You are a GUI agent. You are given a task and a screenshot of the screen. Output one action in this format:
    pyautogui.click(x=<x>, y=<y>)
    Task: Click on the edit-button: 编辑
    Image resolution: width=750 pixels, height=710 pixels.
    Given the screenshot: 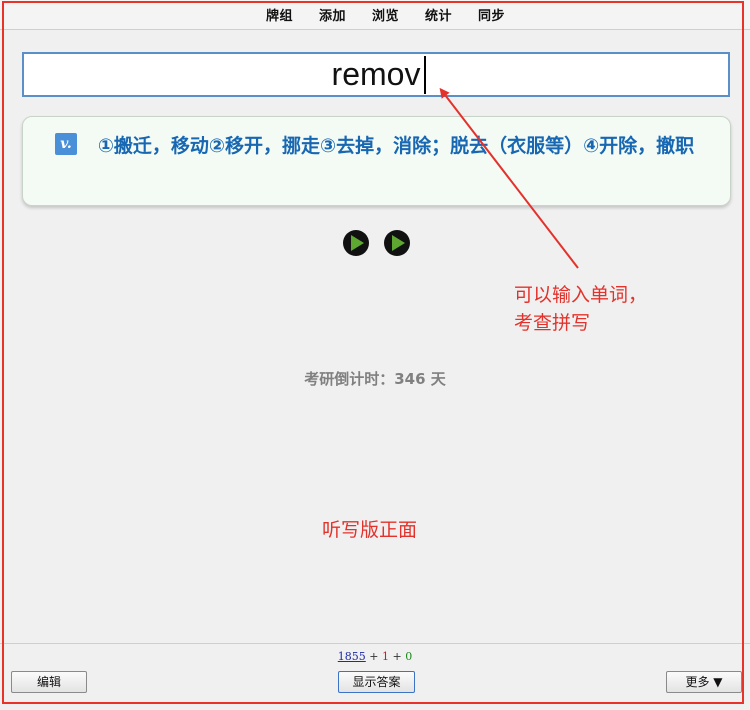 What is the action you would take?
    pyautogui.click(x=49, y=682)
    